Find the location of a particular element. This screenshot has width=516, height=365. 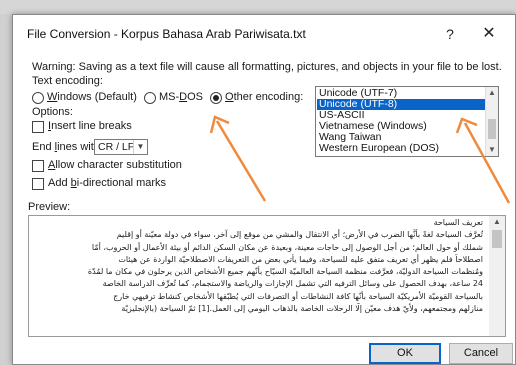

background-document is located at coordinates (6, 189).